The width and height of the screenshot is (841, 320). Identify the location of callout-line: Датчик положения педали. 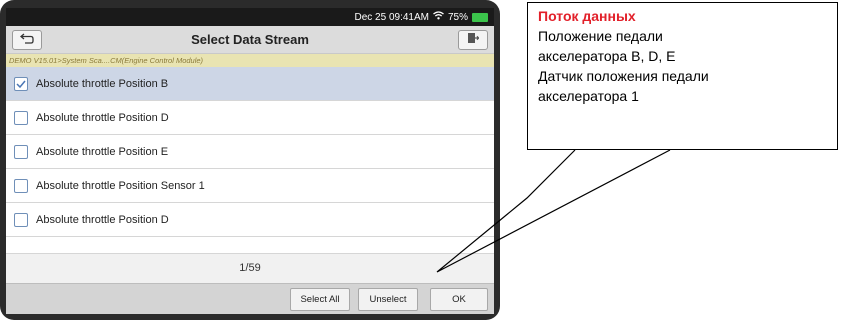
(623, 76).